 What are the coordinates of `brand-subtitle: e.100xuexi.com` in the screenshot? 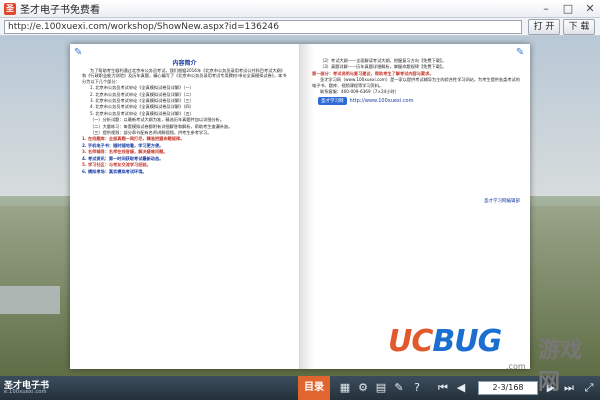 It's located at (25, 392).